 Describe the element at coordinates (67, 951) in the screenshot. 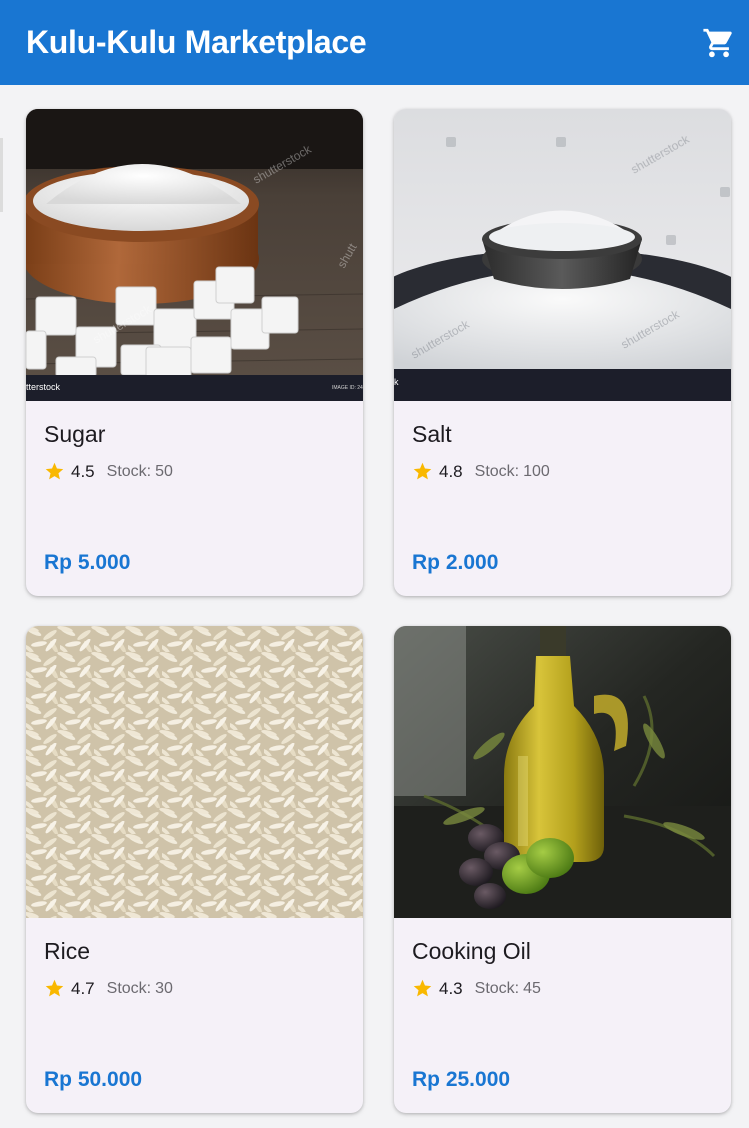

I see `product-name: Rice` at that location.